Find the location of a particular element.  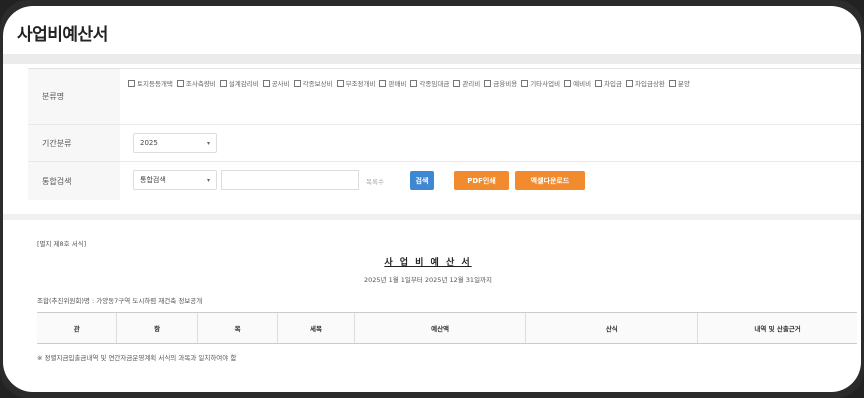

document-period: 2025년 1월 1일부터 2025년 12월 31일까지 is located at coordinates (428, 280).